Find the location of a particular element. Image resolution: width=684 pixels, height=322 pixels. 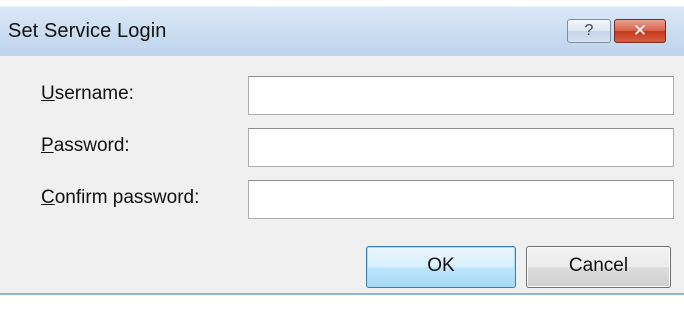

help-button: ? is located at coordinates (589, 31).